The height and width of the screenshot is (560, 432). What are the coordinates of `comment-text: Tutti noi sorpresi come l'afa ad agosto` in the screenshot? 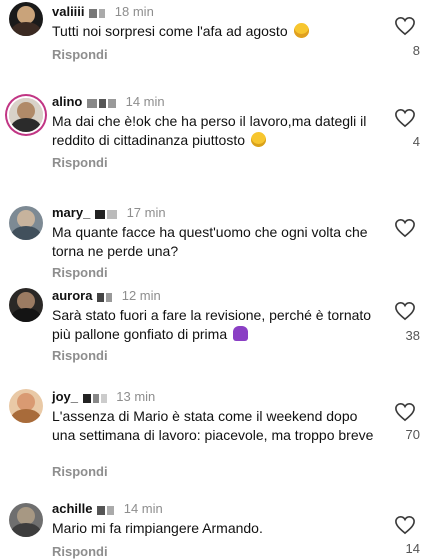 It's located at (170, 31).